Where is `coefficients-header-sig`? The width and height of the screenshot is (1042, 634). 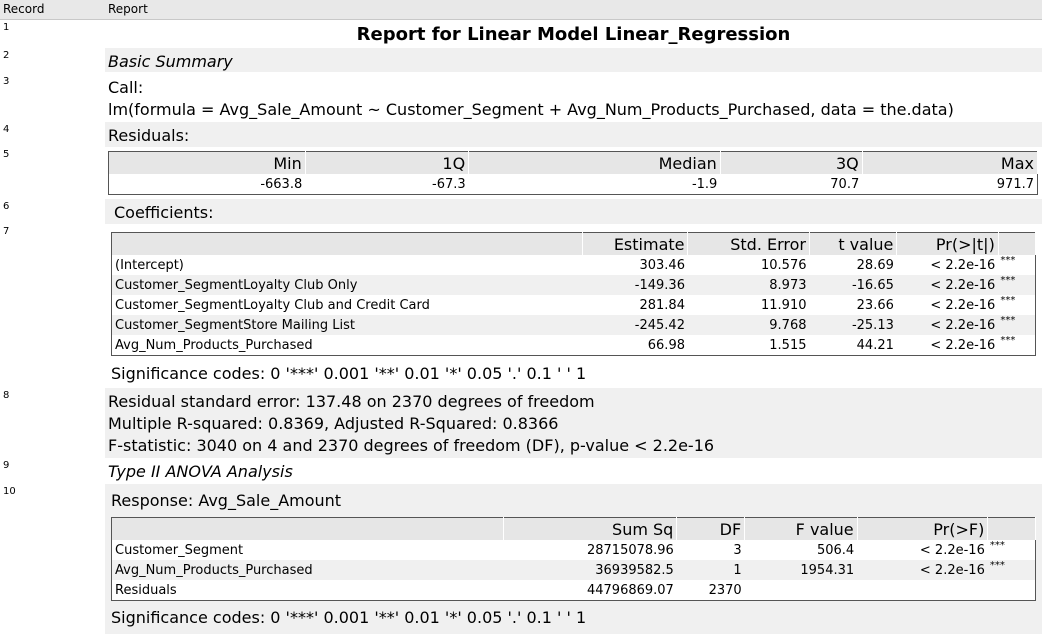
coefficients-header-sig is located at coordinates (1017, 243).